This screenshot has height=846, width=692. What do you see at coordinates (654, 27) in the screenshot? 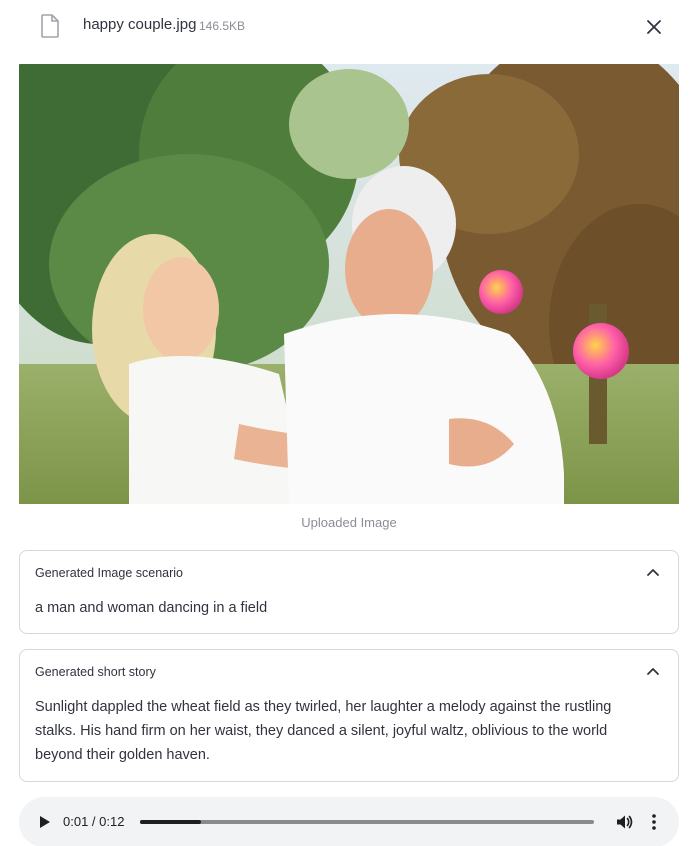
I see `close-icon` at bounding box center [654, 27].